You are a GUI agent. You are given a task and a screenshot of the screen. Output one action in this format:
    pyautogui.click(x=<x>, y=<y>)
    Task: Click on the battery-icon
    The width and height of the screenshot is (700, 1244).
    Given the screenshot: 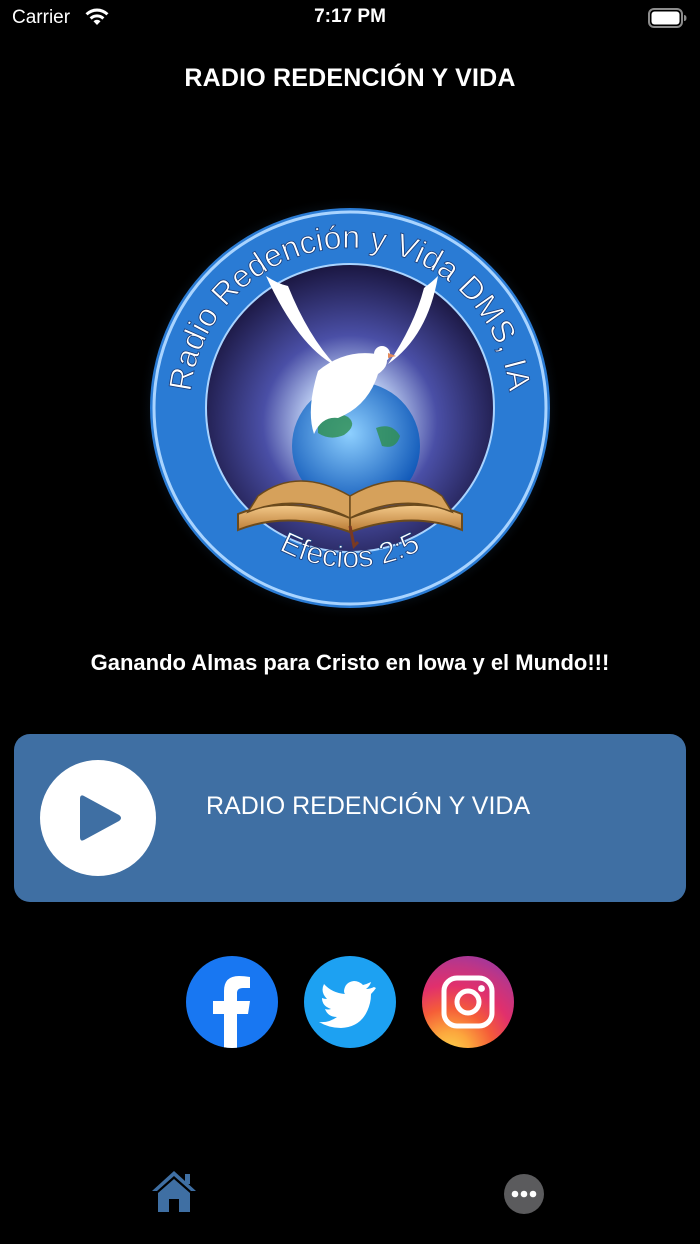 What is the action you would take?
    pyautogui.click(x=667, y=18)
    